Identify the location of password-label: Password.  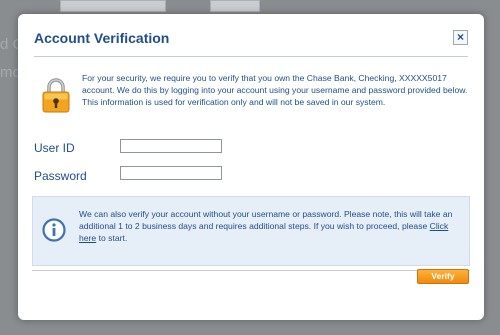
(60, 176).